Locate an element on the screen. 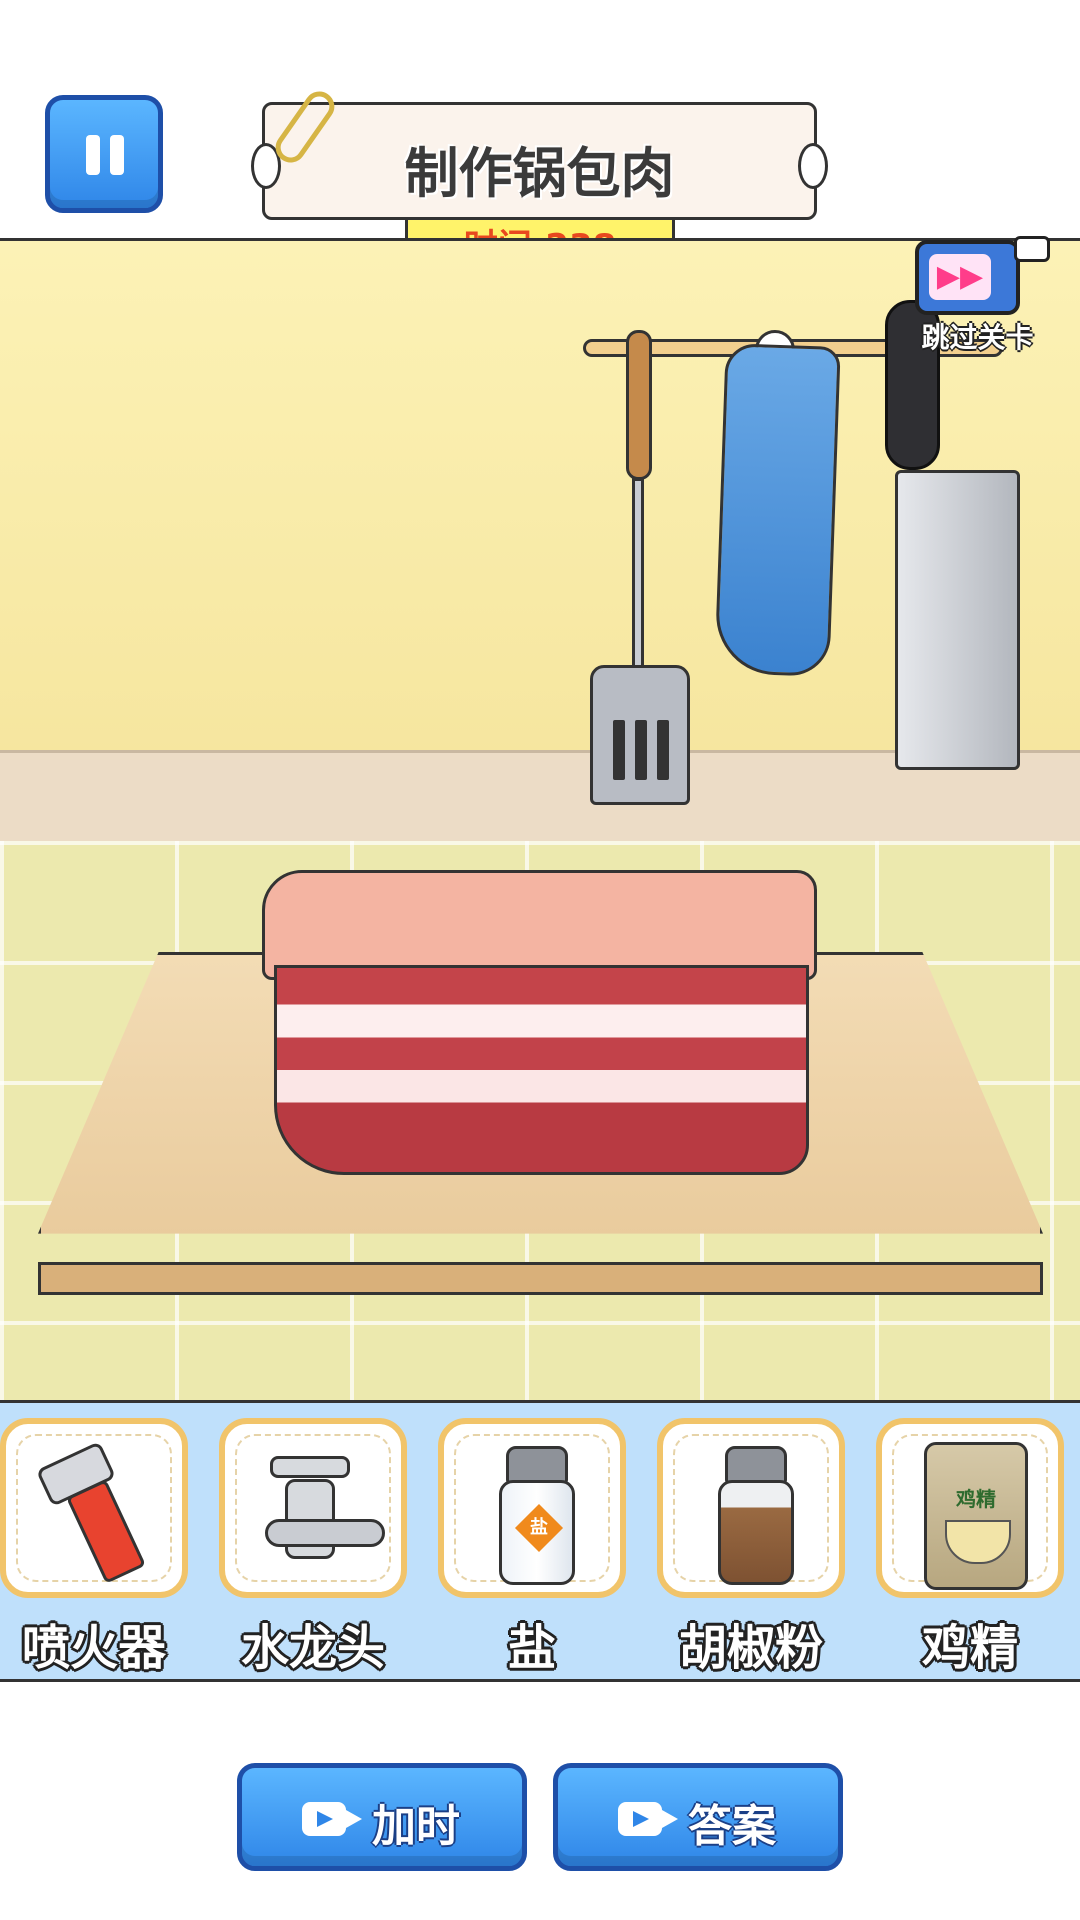  add-time-label: 加时 is located at coordinates (416, 1826).